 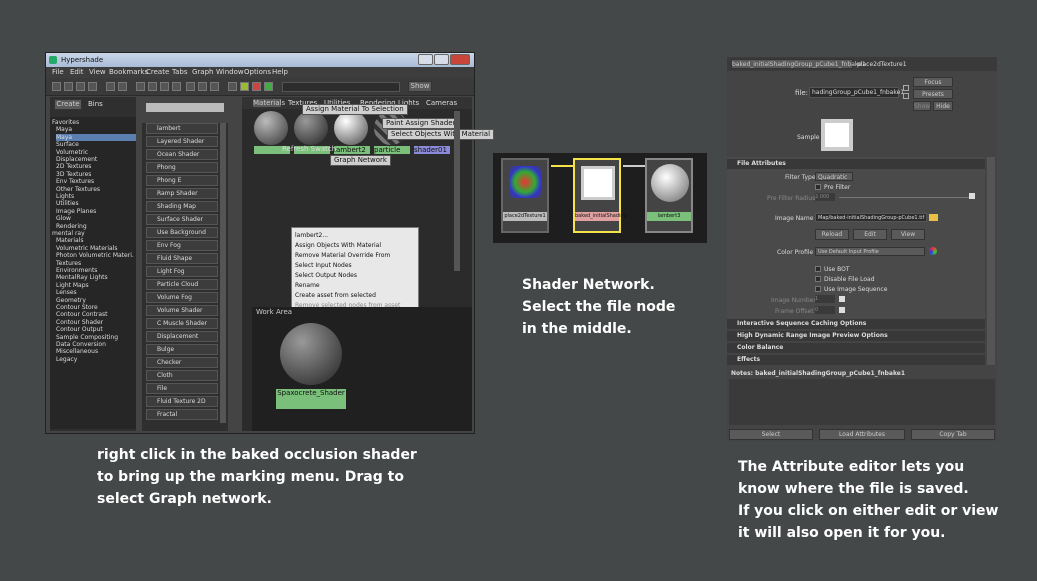 I want to click on shader-list-item: Layered Shader, so click(x=182, y=141).